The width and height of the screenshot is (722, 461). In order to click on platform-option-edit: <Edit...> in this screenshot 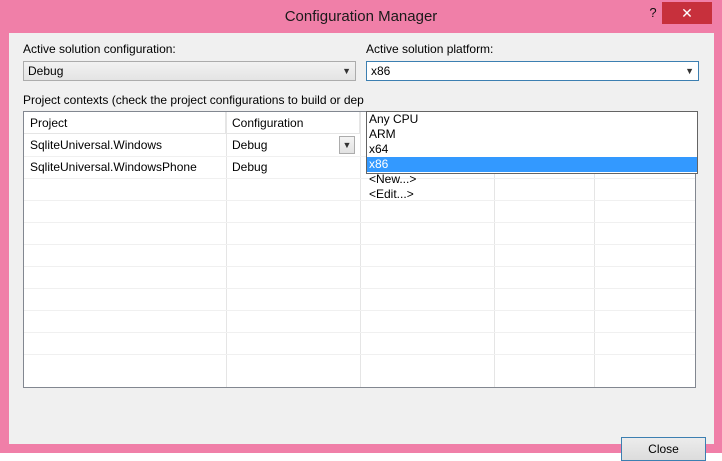, I will do `click(532, 194)`.